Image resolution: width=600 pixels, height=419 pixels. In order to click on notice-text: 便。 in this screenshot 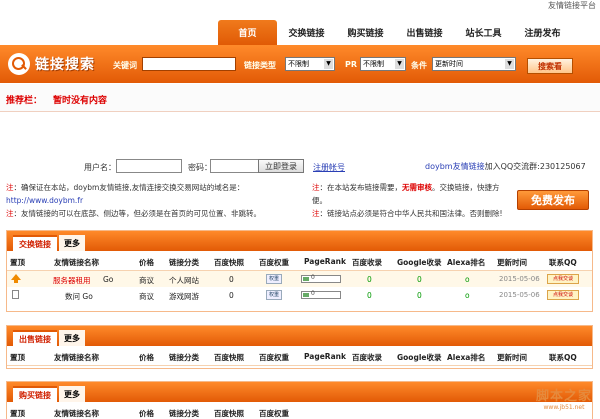, I will do `click(319, 200)`.